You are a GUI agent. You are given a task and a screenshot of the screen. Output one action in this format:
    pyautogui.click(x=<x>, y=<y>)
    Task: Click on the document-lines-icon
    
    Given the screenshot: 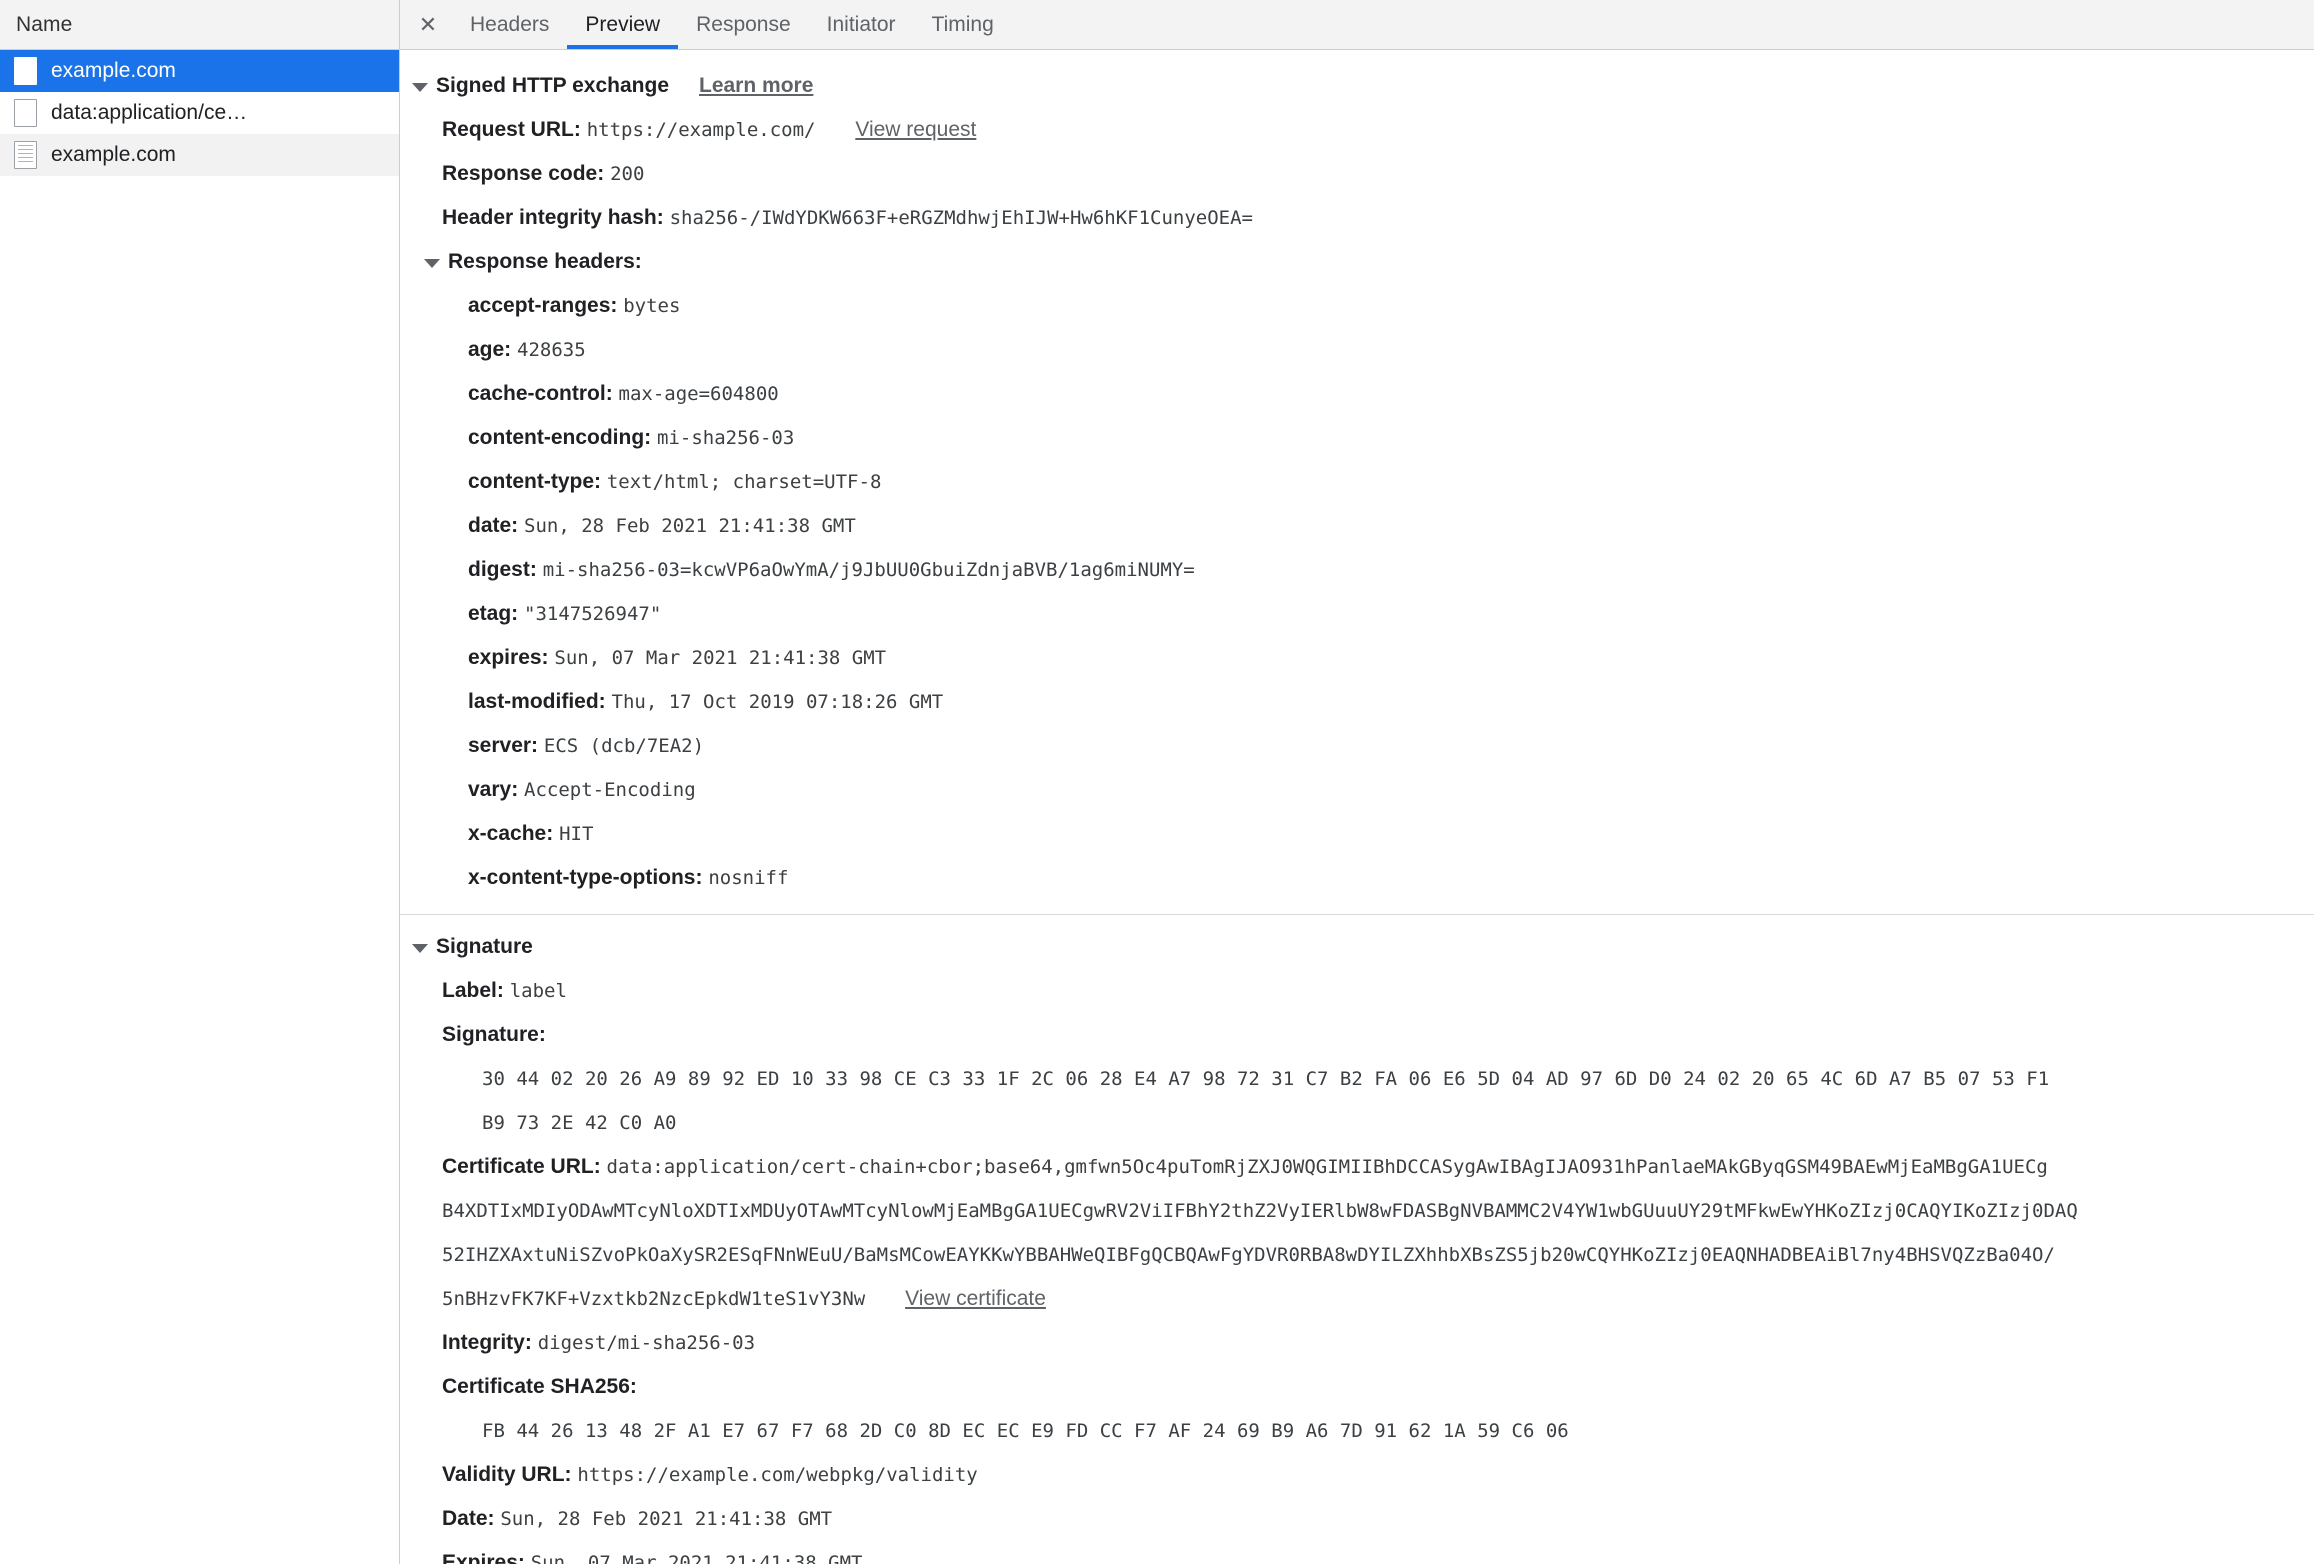 What is the action you would take?
    pyautogui.click(x=25, y=155)
    